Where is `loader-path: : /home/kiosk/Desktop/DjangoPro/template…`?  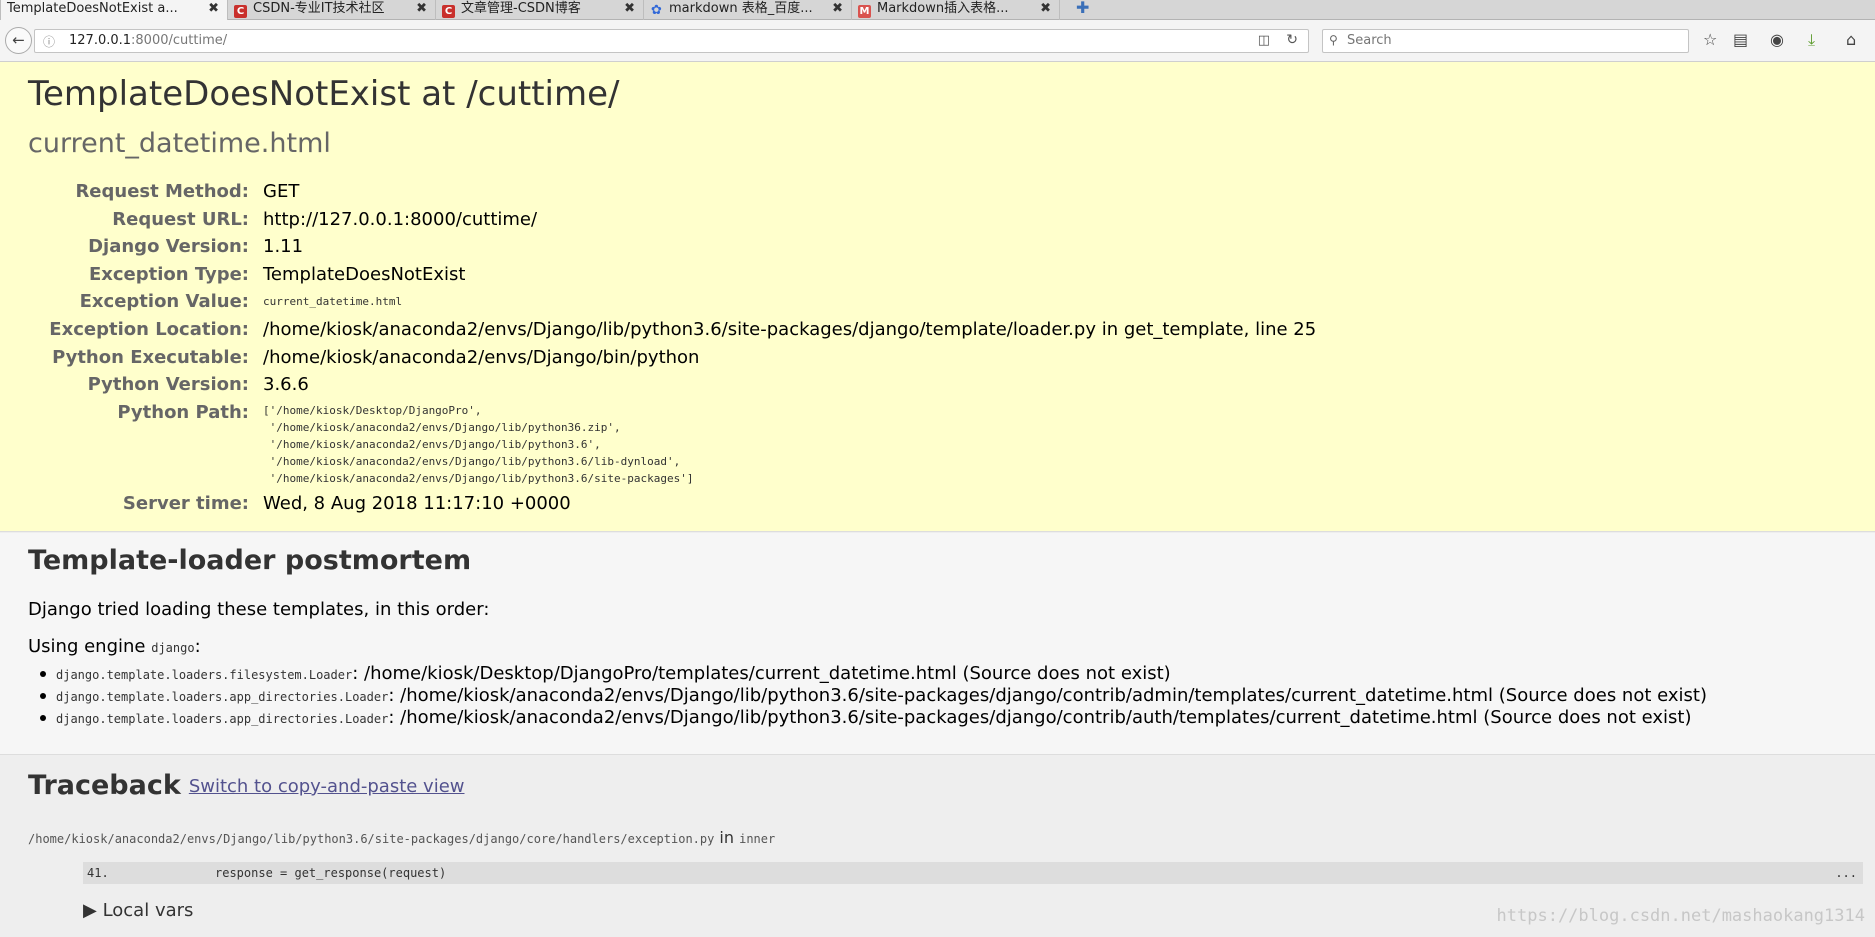
loader-path: : /home/kiosk/Desktop/DjangoPro/template… is located at coordinates (761, 673).